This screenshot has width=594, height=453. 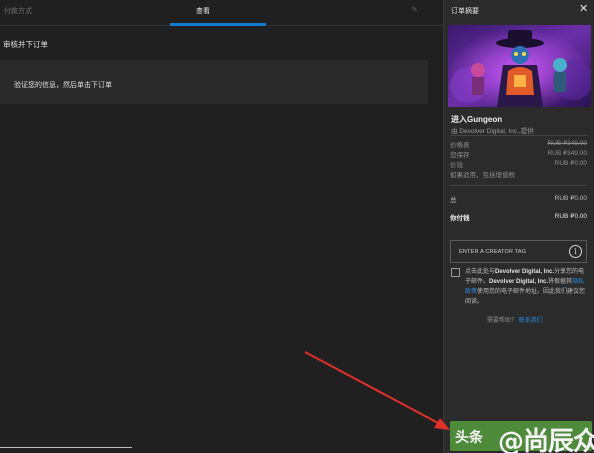 I want to click on info-icon: i, so click(x=575, y=251).